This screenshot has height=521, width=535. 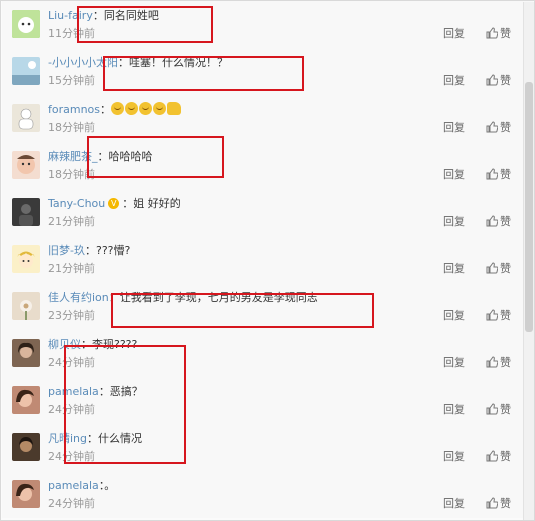 I want to click on scrollbar-thumb, so click(x=529, y=207).